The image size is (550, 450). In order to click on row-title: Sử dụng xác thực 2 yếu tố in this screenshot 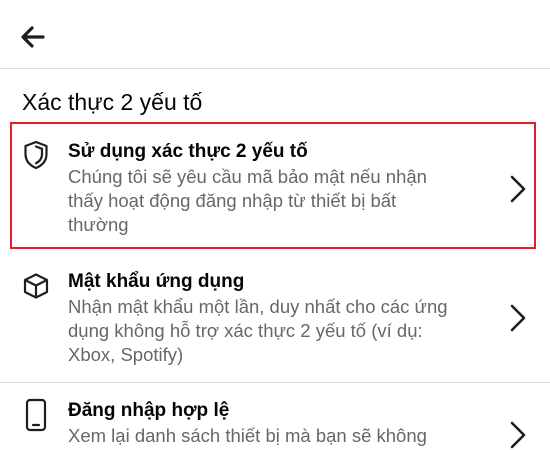, I will do `click(188, 151)`.